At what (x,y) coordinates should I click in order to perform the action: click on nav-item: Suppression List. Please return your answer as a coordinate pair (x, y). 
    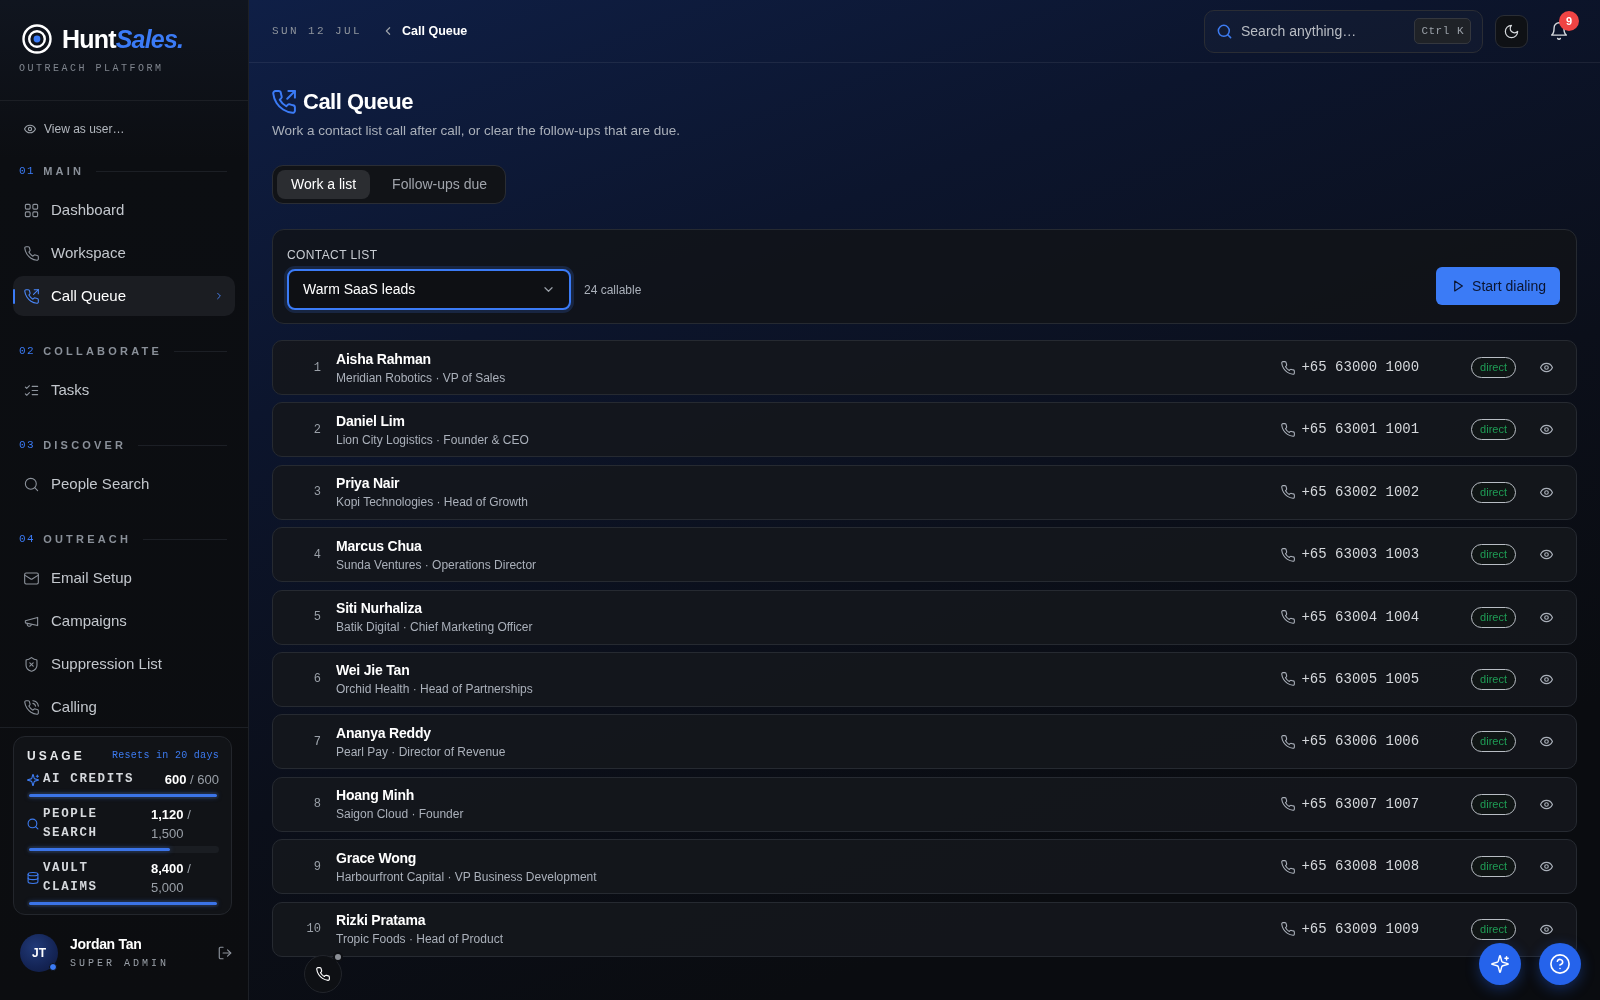
    Looking at the image, I should click on (124, 664).